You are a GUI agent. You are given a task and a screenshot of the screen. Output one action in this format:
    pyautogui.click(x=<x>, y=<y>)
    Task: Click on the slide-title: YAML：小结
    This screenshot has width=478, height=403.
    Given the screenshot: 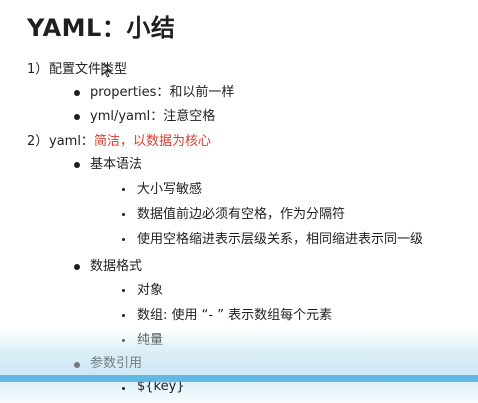 What is the action you would take?
    pyautogui.click(x=101, y=28)
    